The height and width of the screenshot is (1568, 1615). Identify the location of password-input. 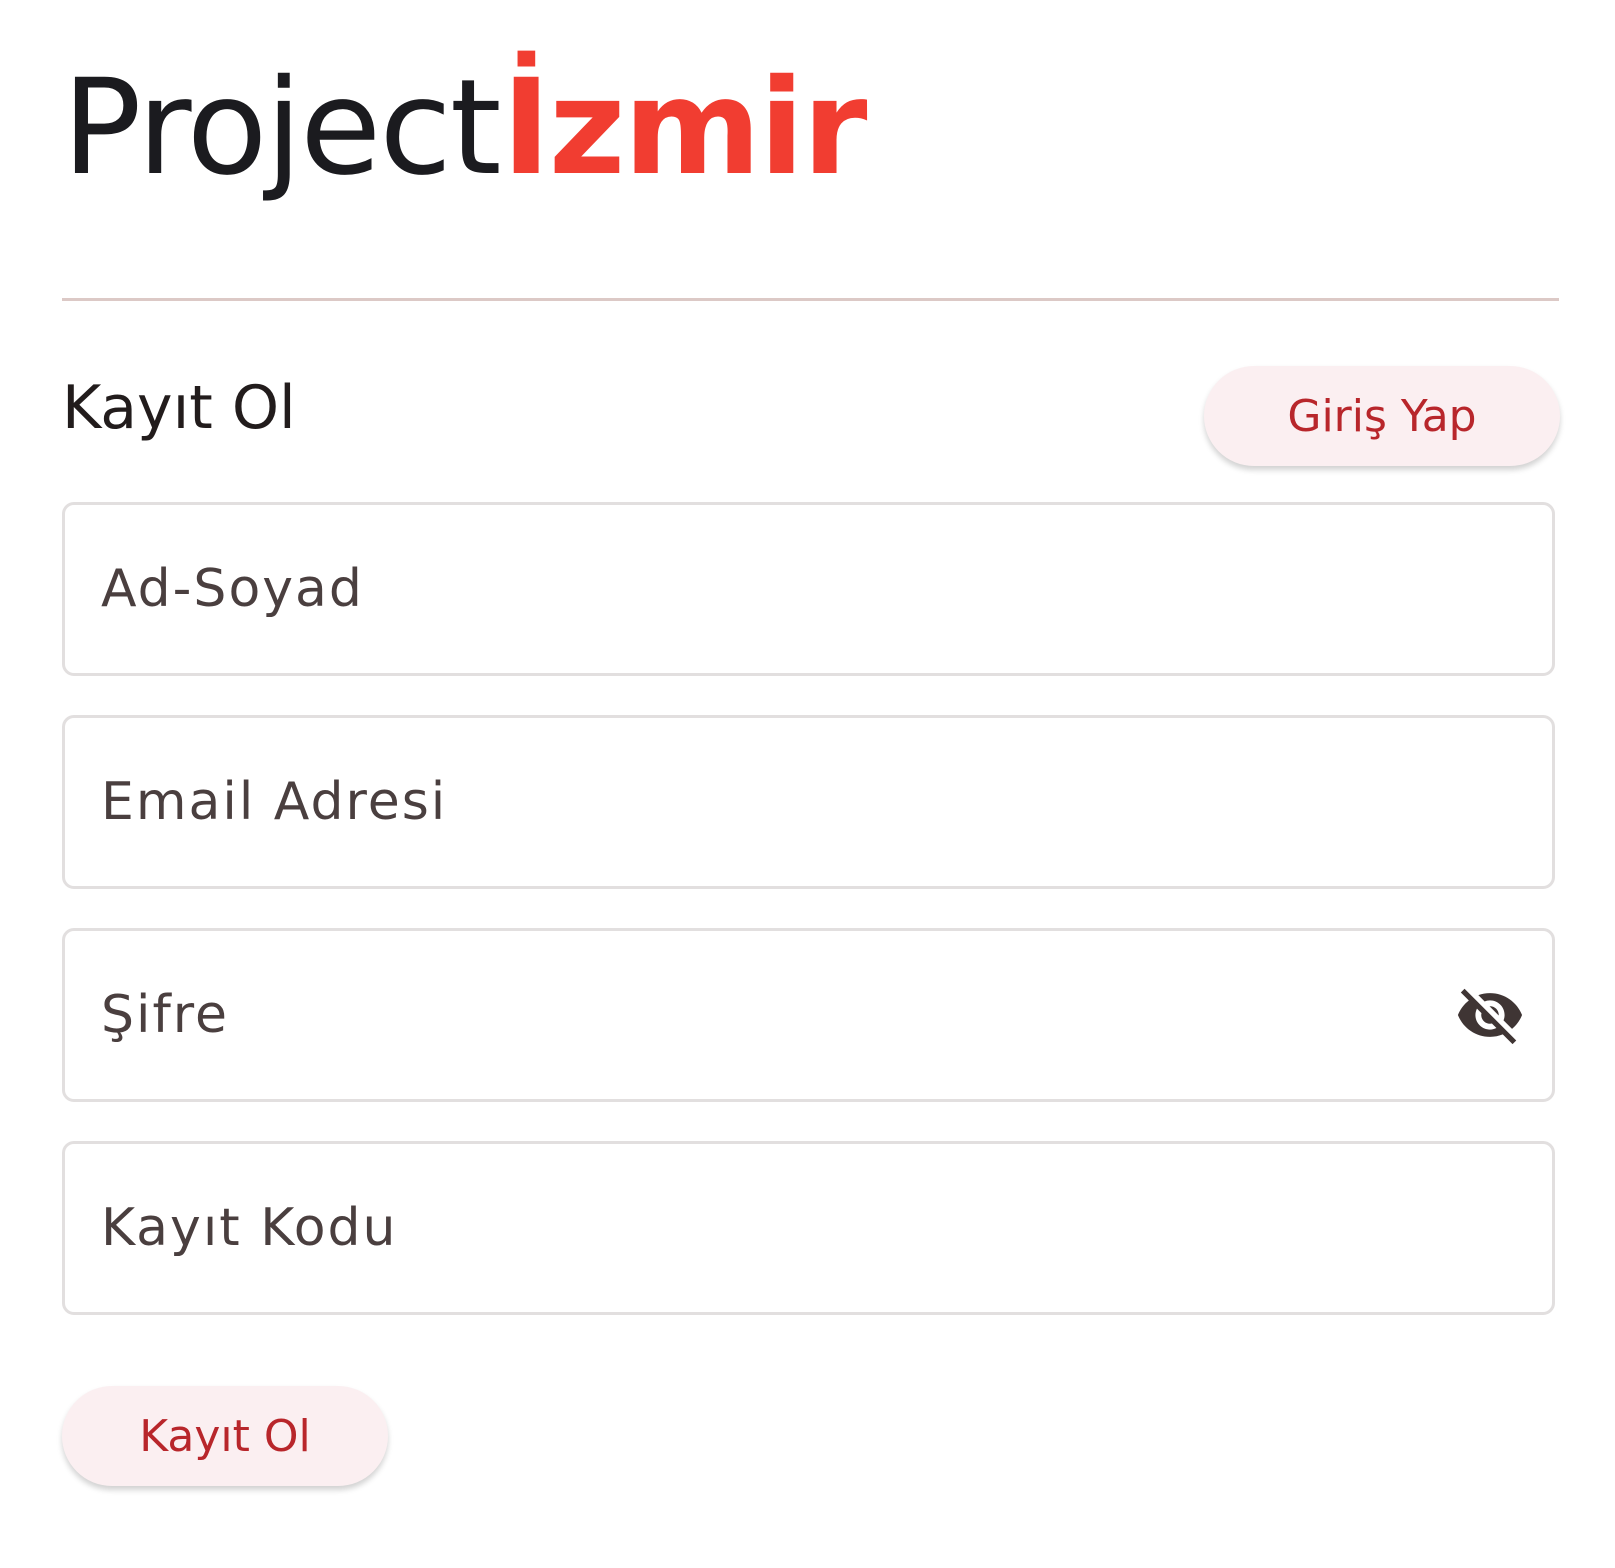
(774, 1015).